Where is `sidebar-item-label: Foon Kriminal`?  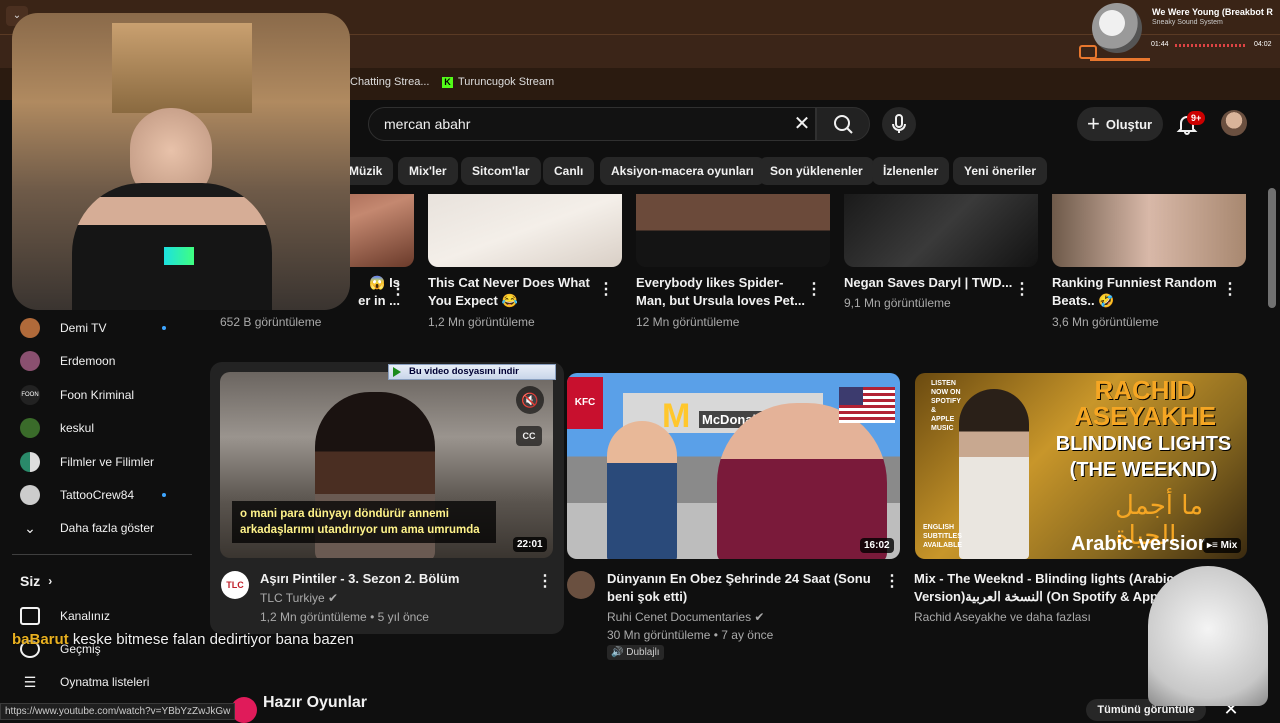
sidebar-item-label: Foon Kriminal is located at coordinates (97, 395).